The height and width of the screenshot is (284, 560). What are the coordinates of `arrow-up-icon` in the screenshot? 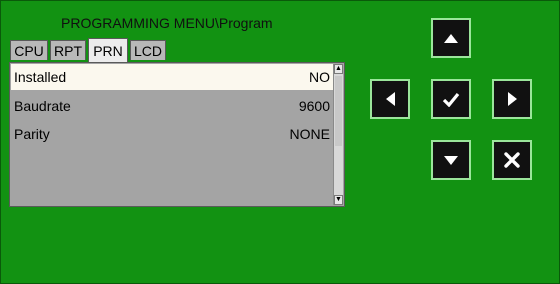 It's located at (451, 38).